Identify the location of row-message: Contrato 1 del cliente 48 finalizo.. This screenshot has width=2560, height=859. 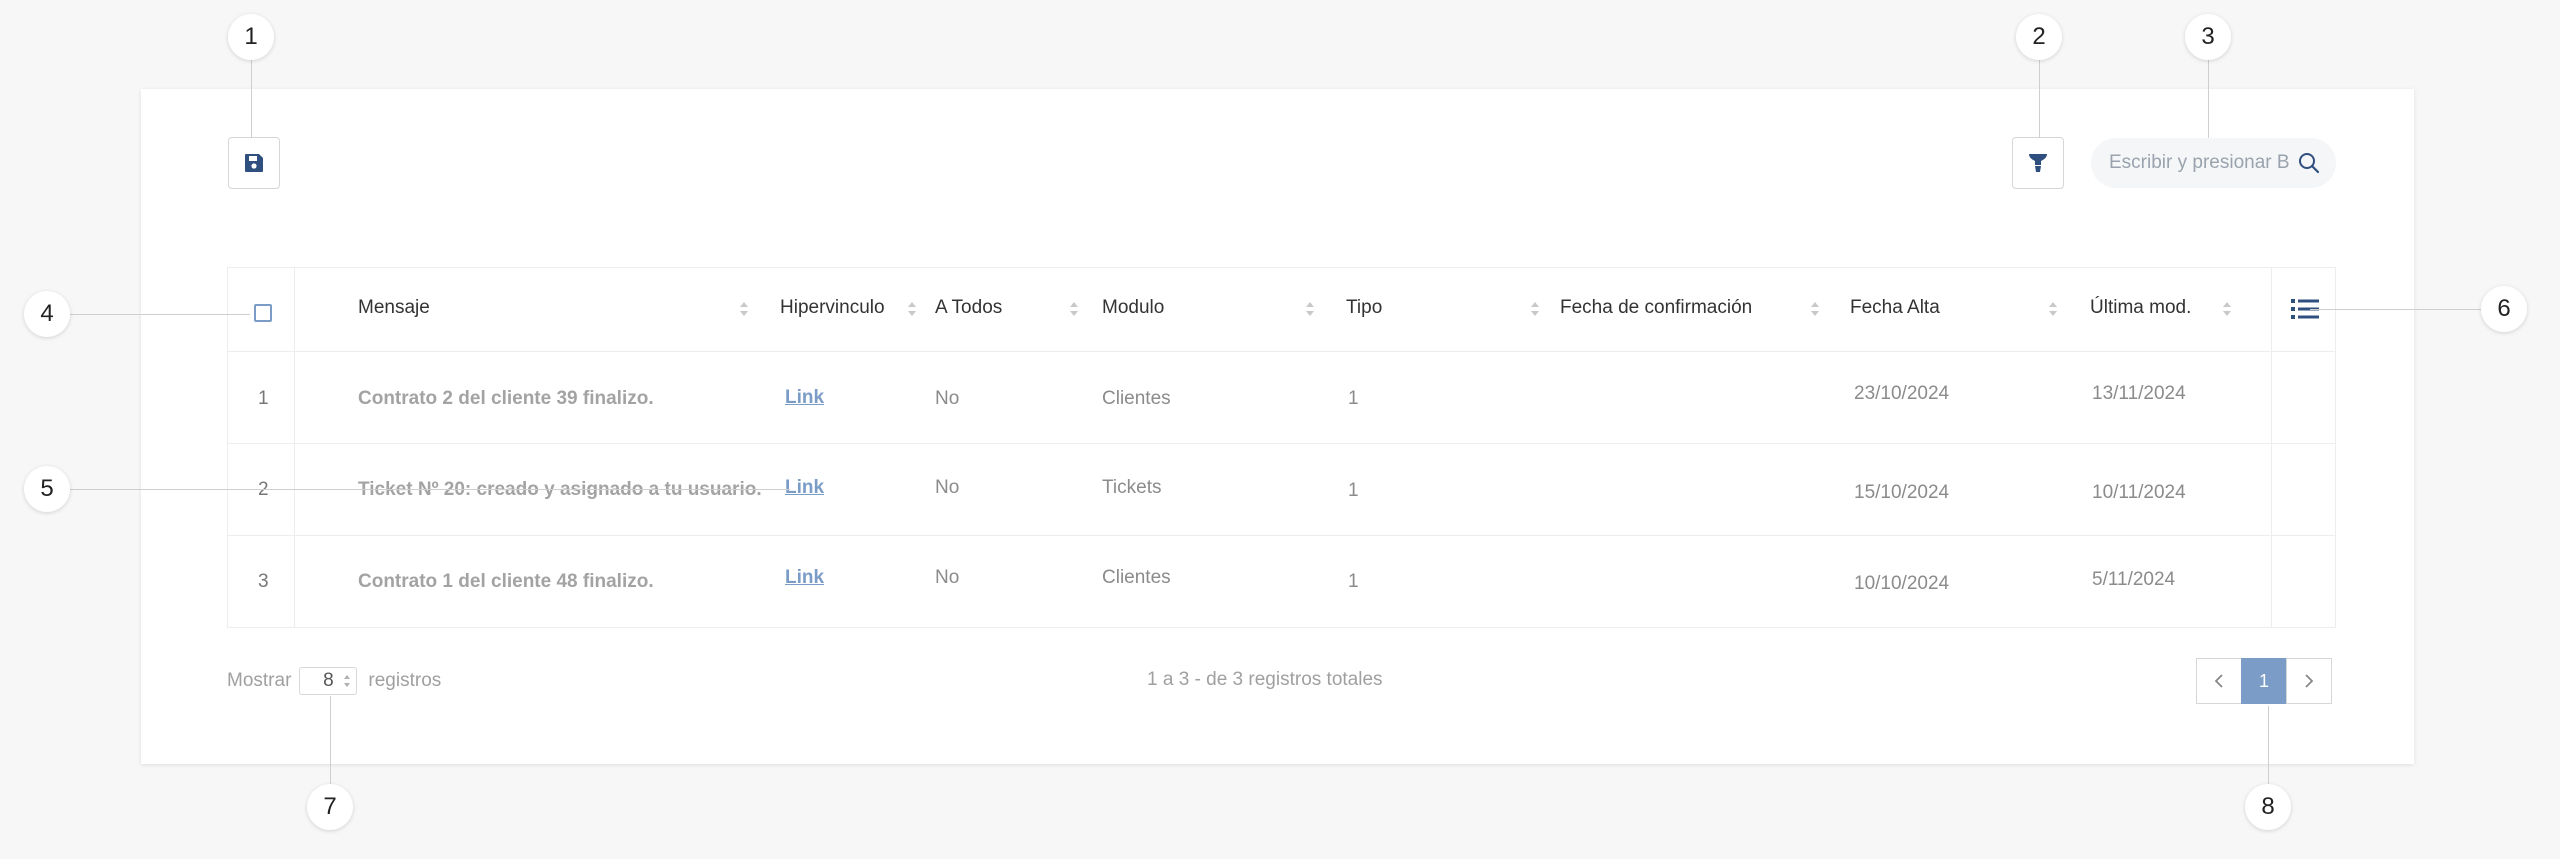
(506, 581).